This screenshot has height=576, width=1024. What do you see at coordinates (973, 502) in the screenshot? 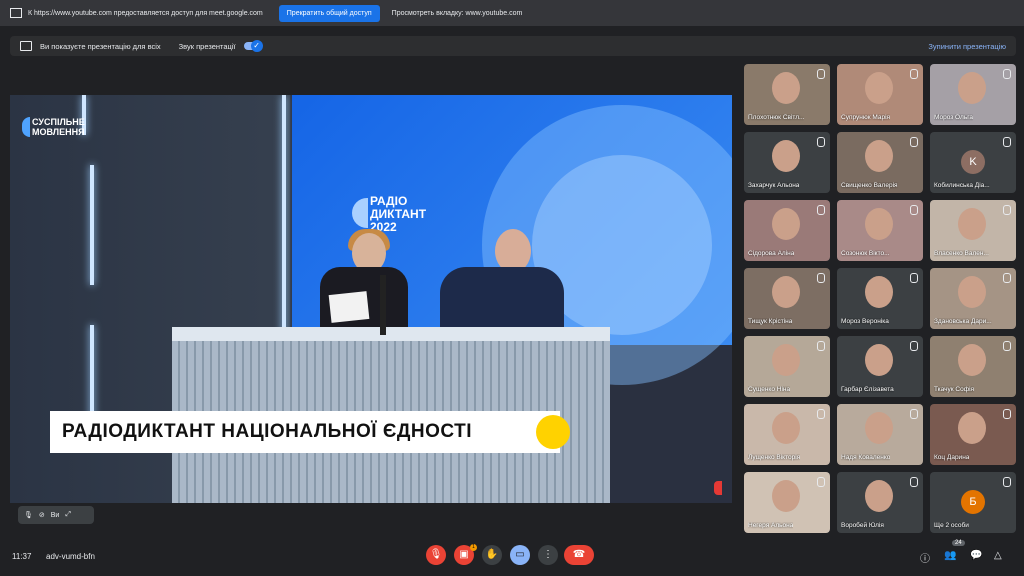
I see `participant-tile: Б Ще 2 особи` at bounding box center [973, 502].